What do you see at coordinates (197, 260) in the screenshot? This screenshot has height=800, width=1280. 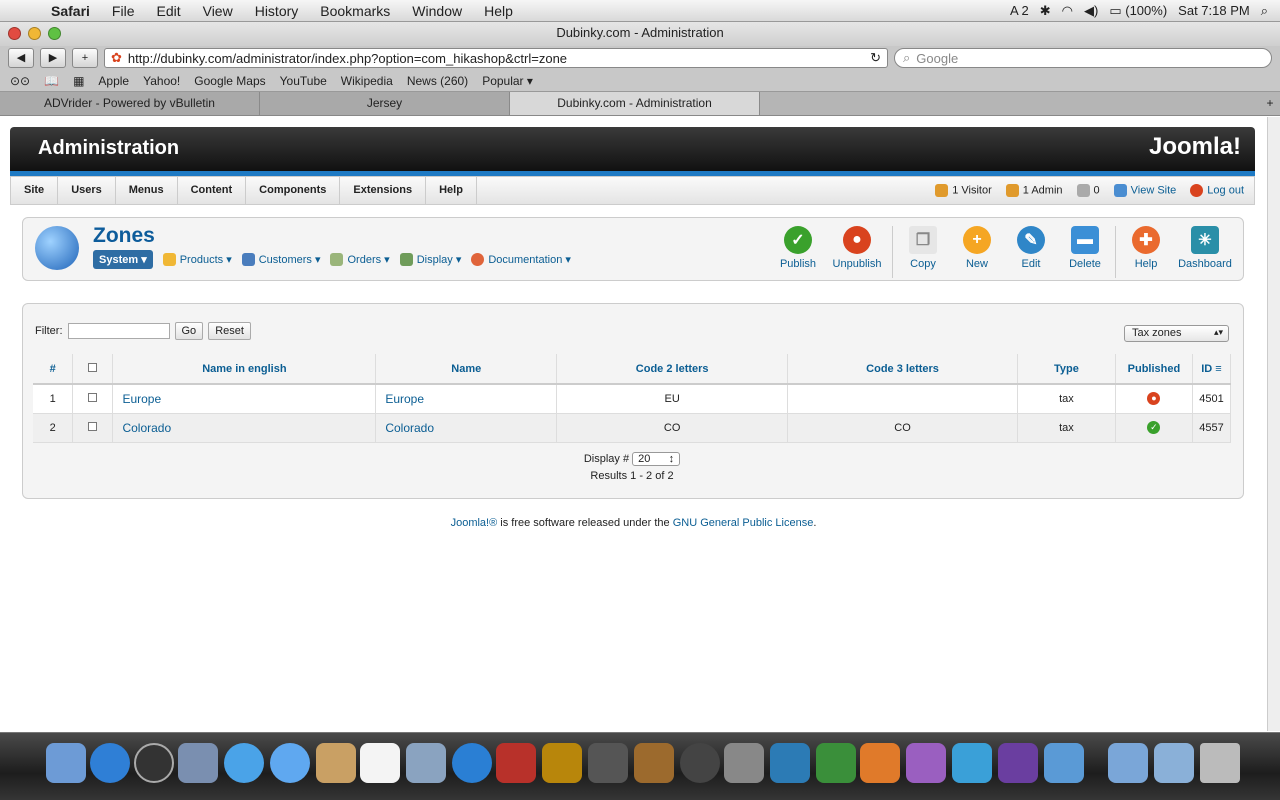 I see `submenu-products: Products ▾` at bounding box center [197, 260].